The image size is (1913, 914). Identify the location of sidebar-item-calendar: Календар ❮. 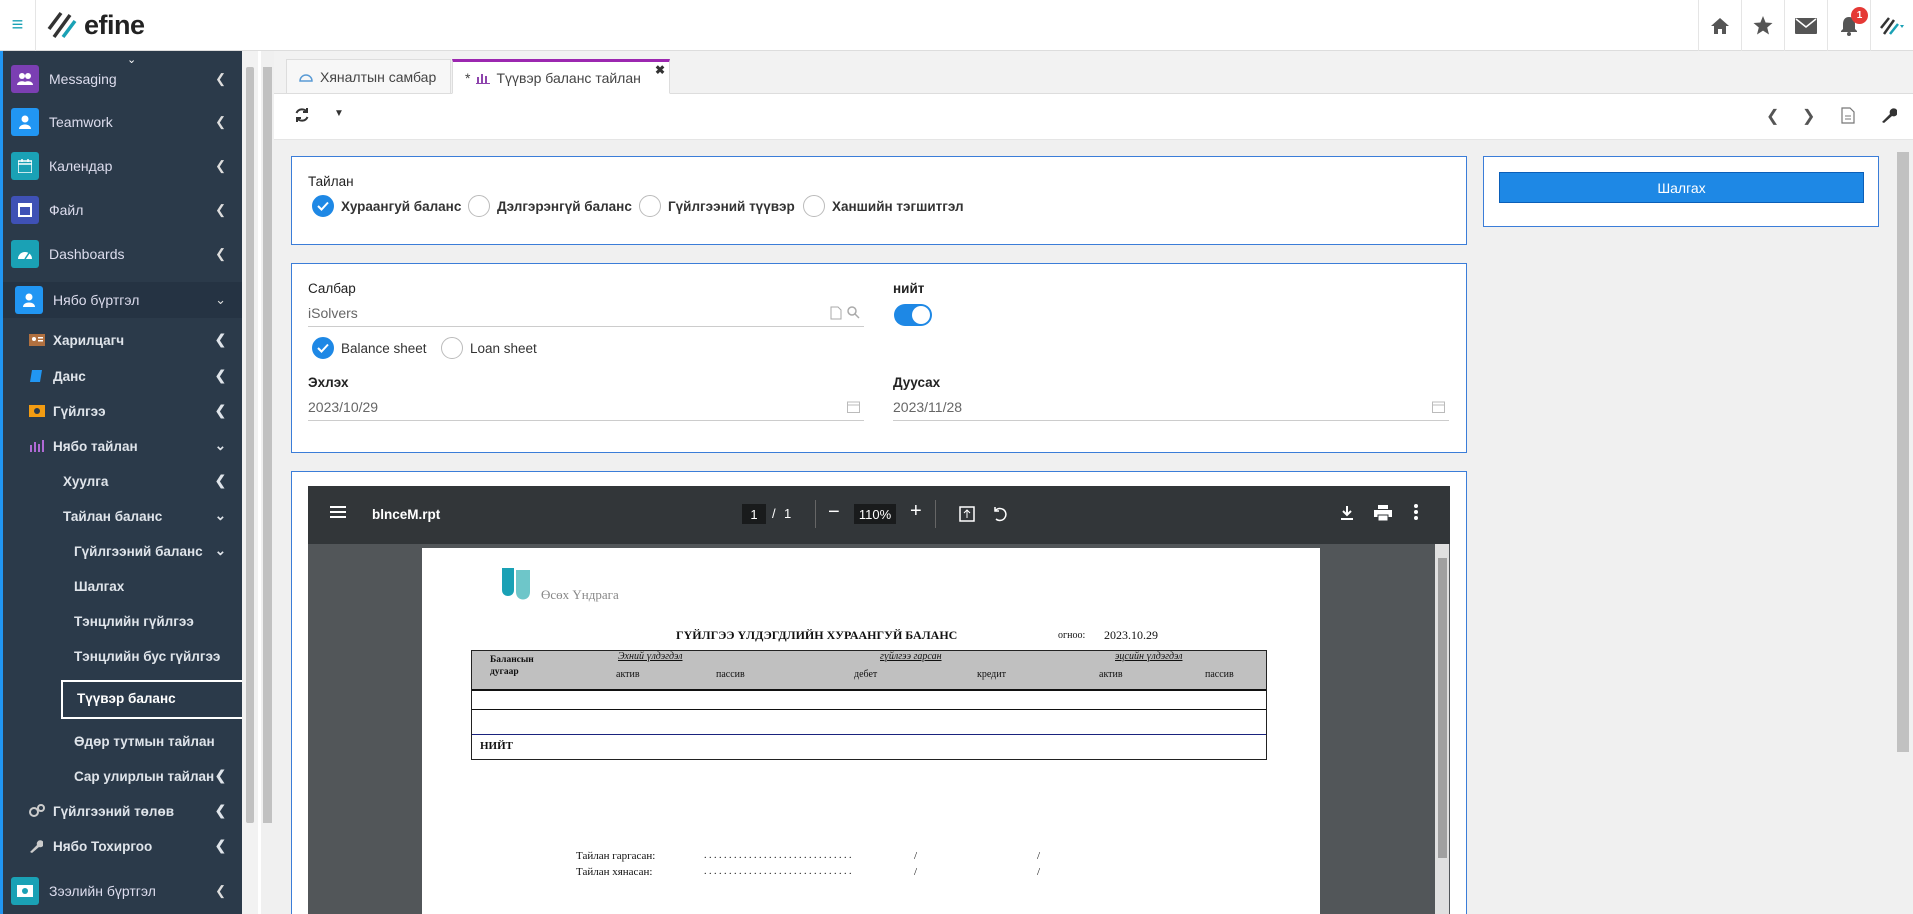
(122, 166).